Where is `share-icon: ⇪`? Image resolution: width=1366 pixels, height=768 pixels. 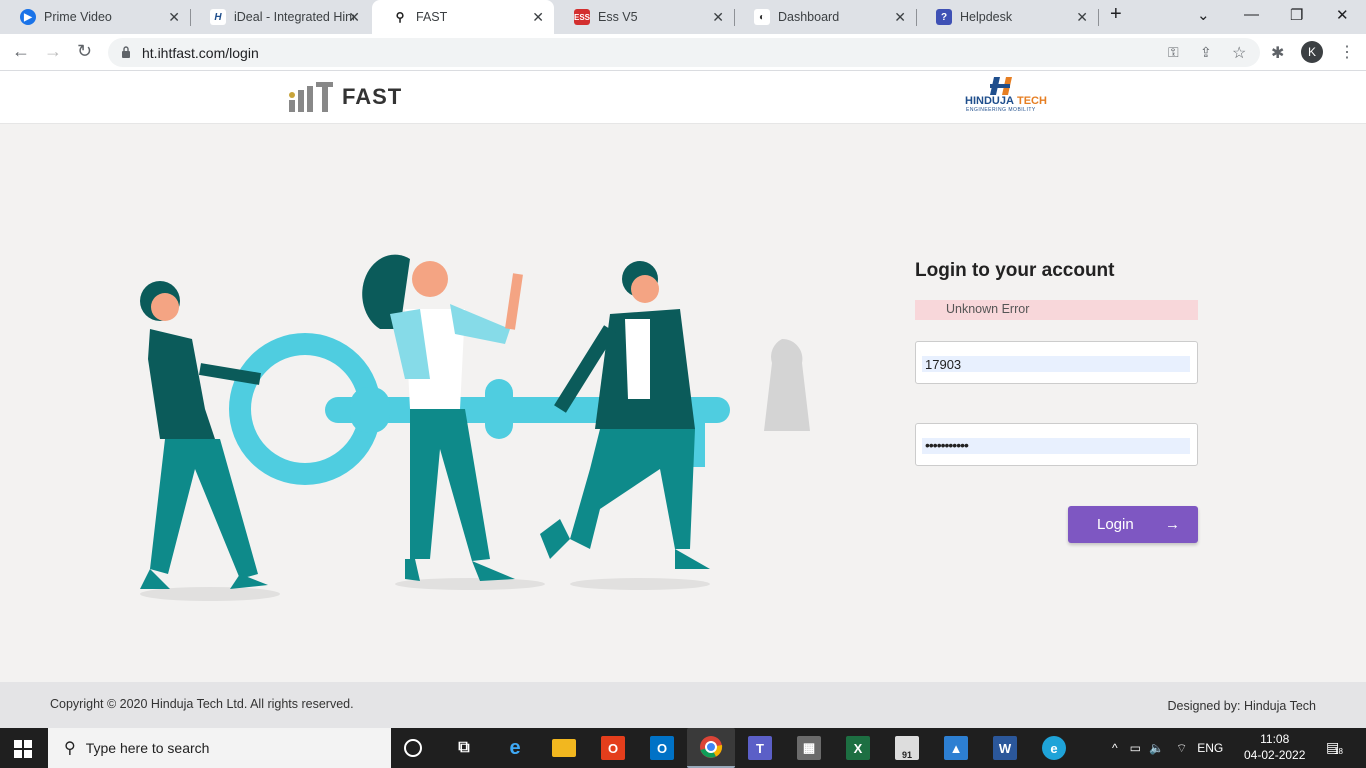
share-icon: ⇪ is located at coordinates (1206, 52).